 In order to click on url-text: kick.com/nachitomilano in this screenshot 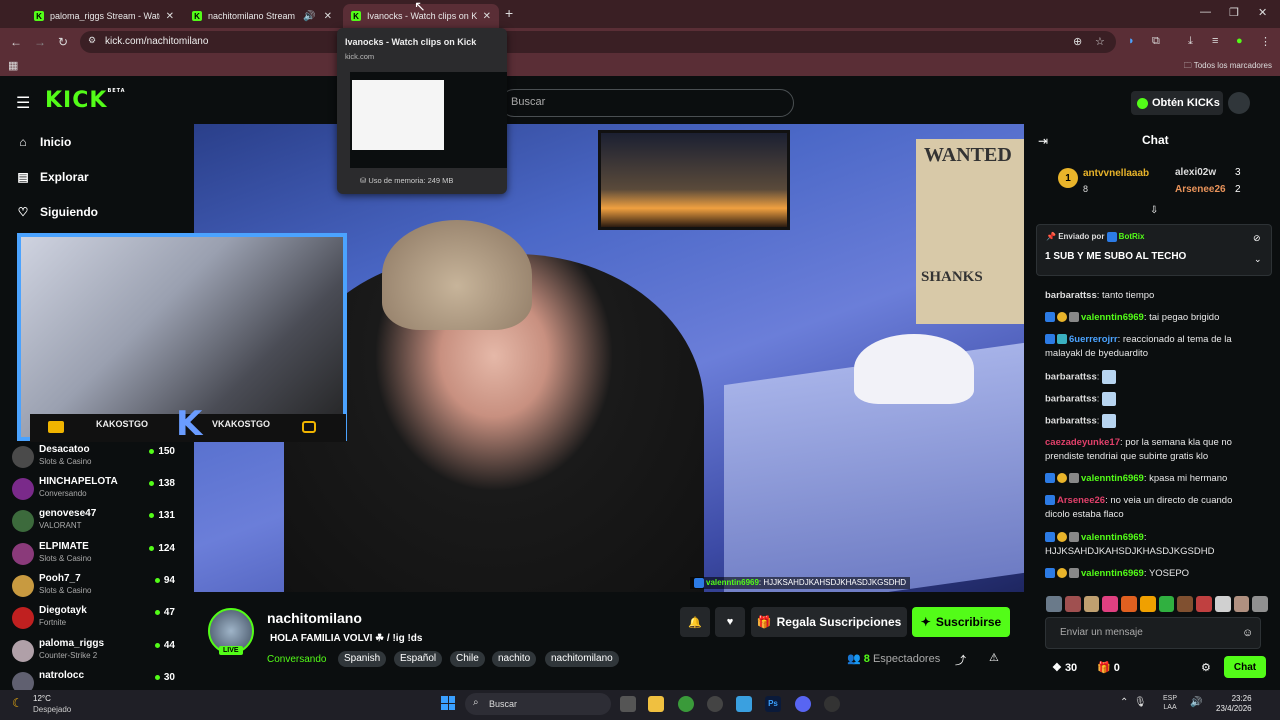, I will do `click(156, 41)`.